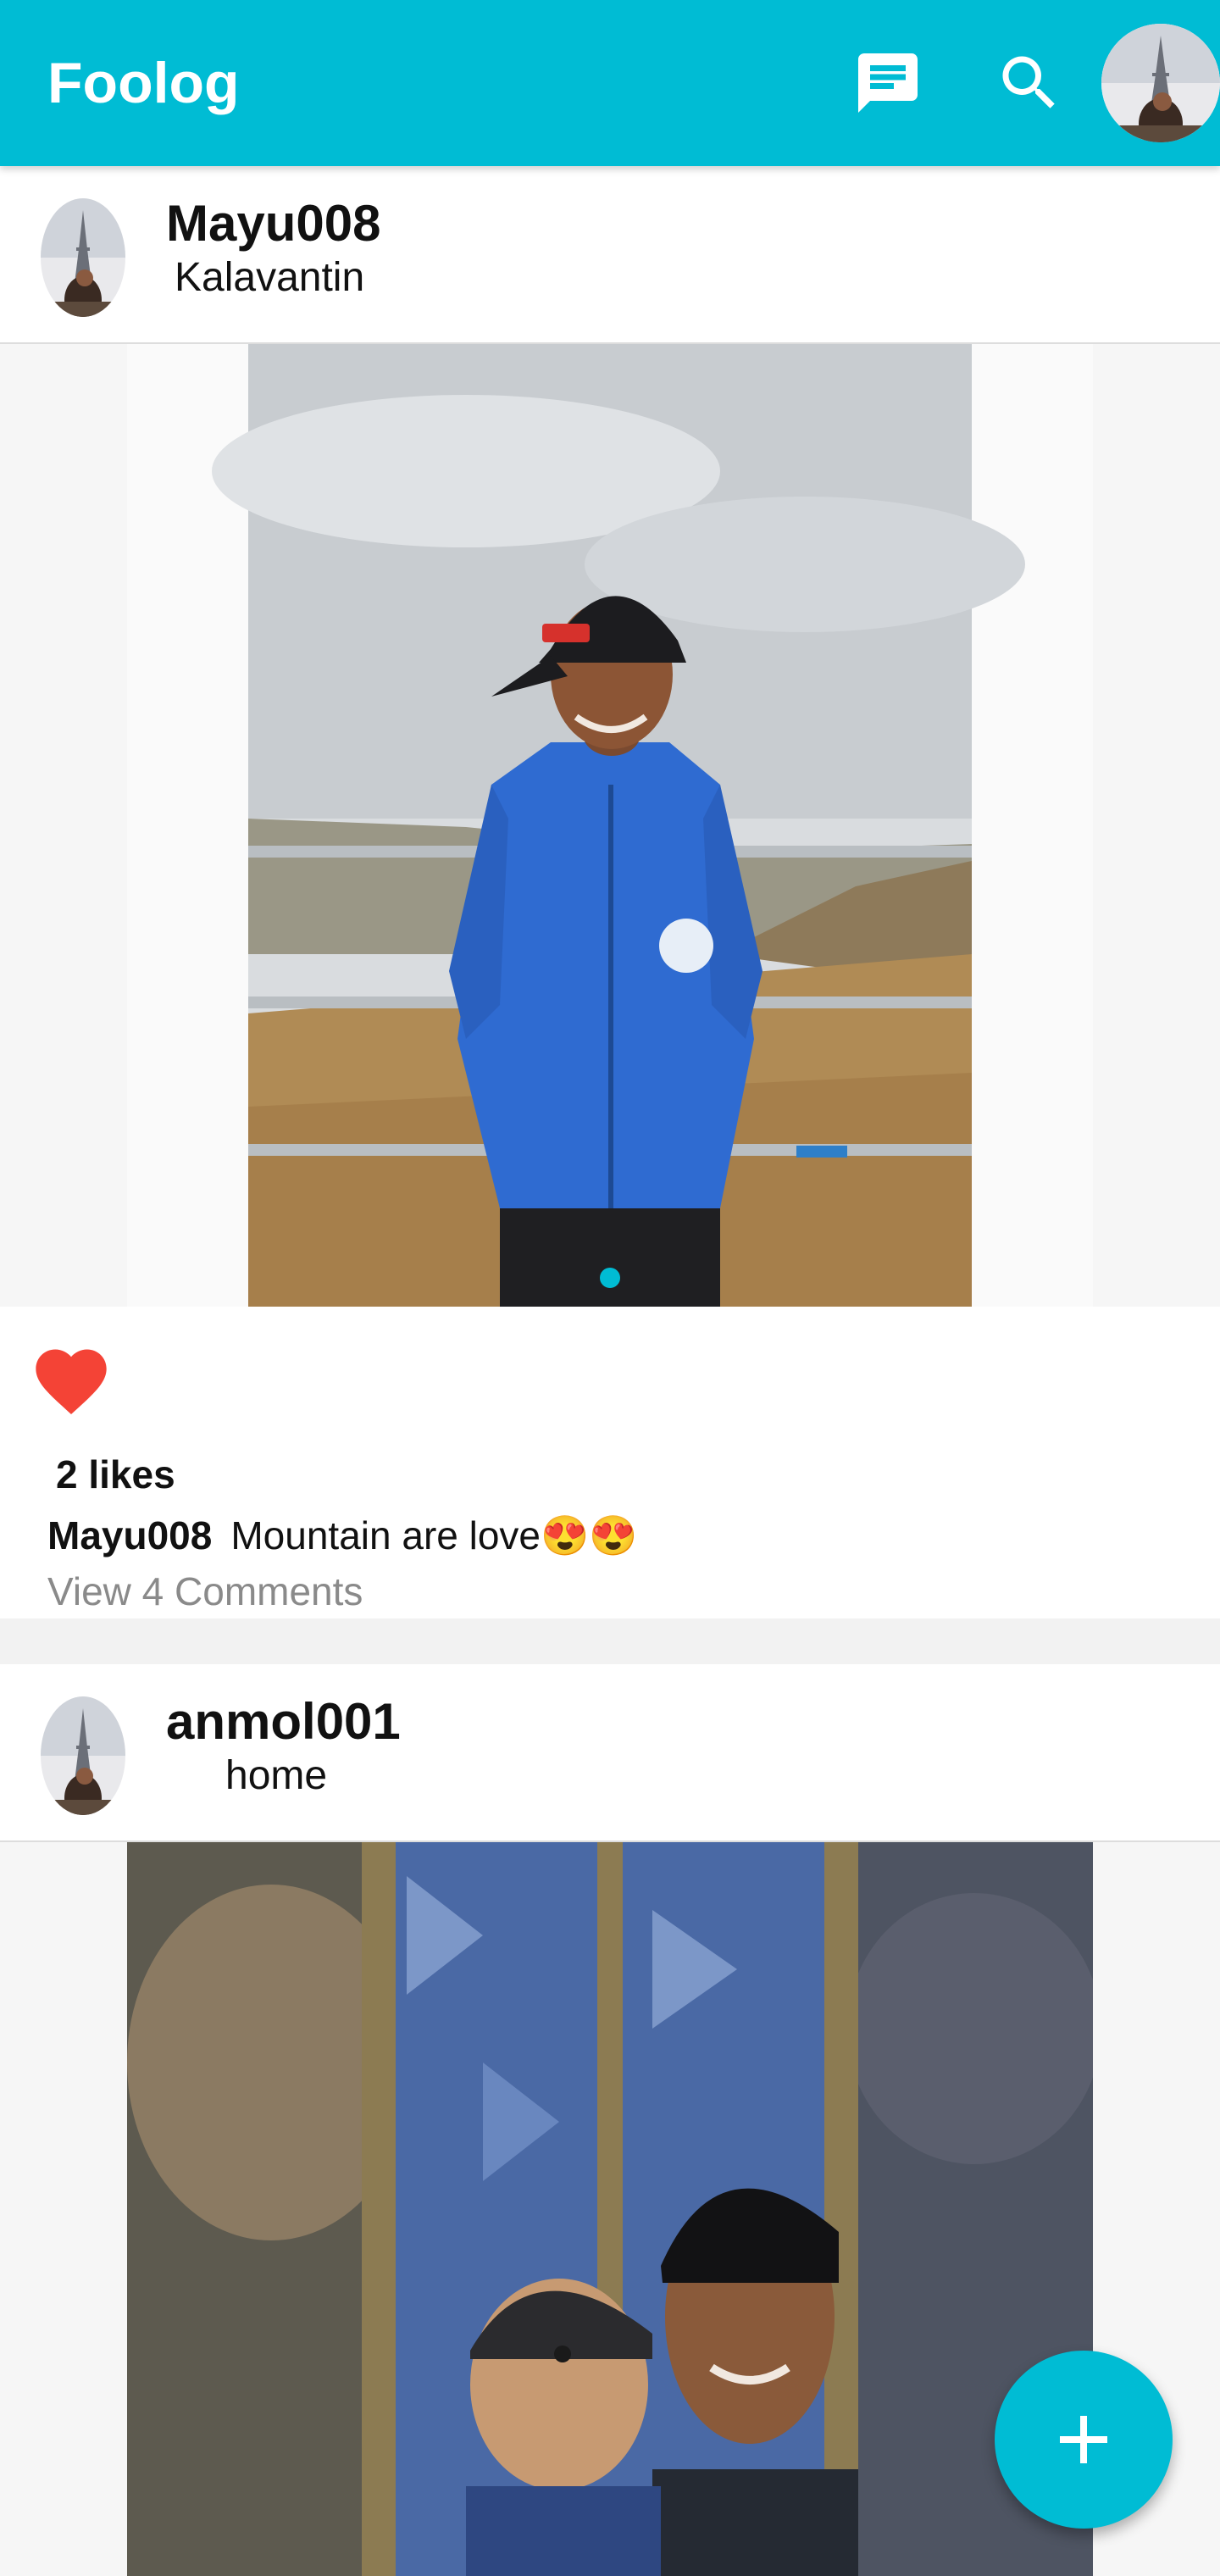 Image resolution: width=1220 pixels, height=2576 pixels. I want to click on search-button, so click(1029, 83).